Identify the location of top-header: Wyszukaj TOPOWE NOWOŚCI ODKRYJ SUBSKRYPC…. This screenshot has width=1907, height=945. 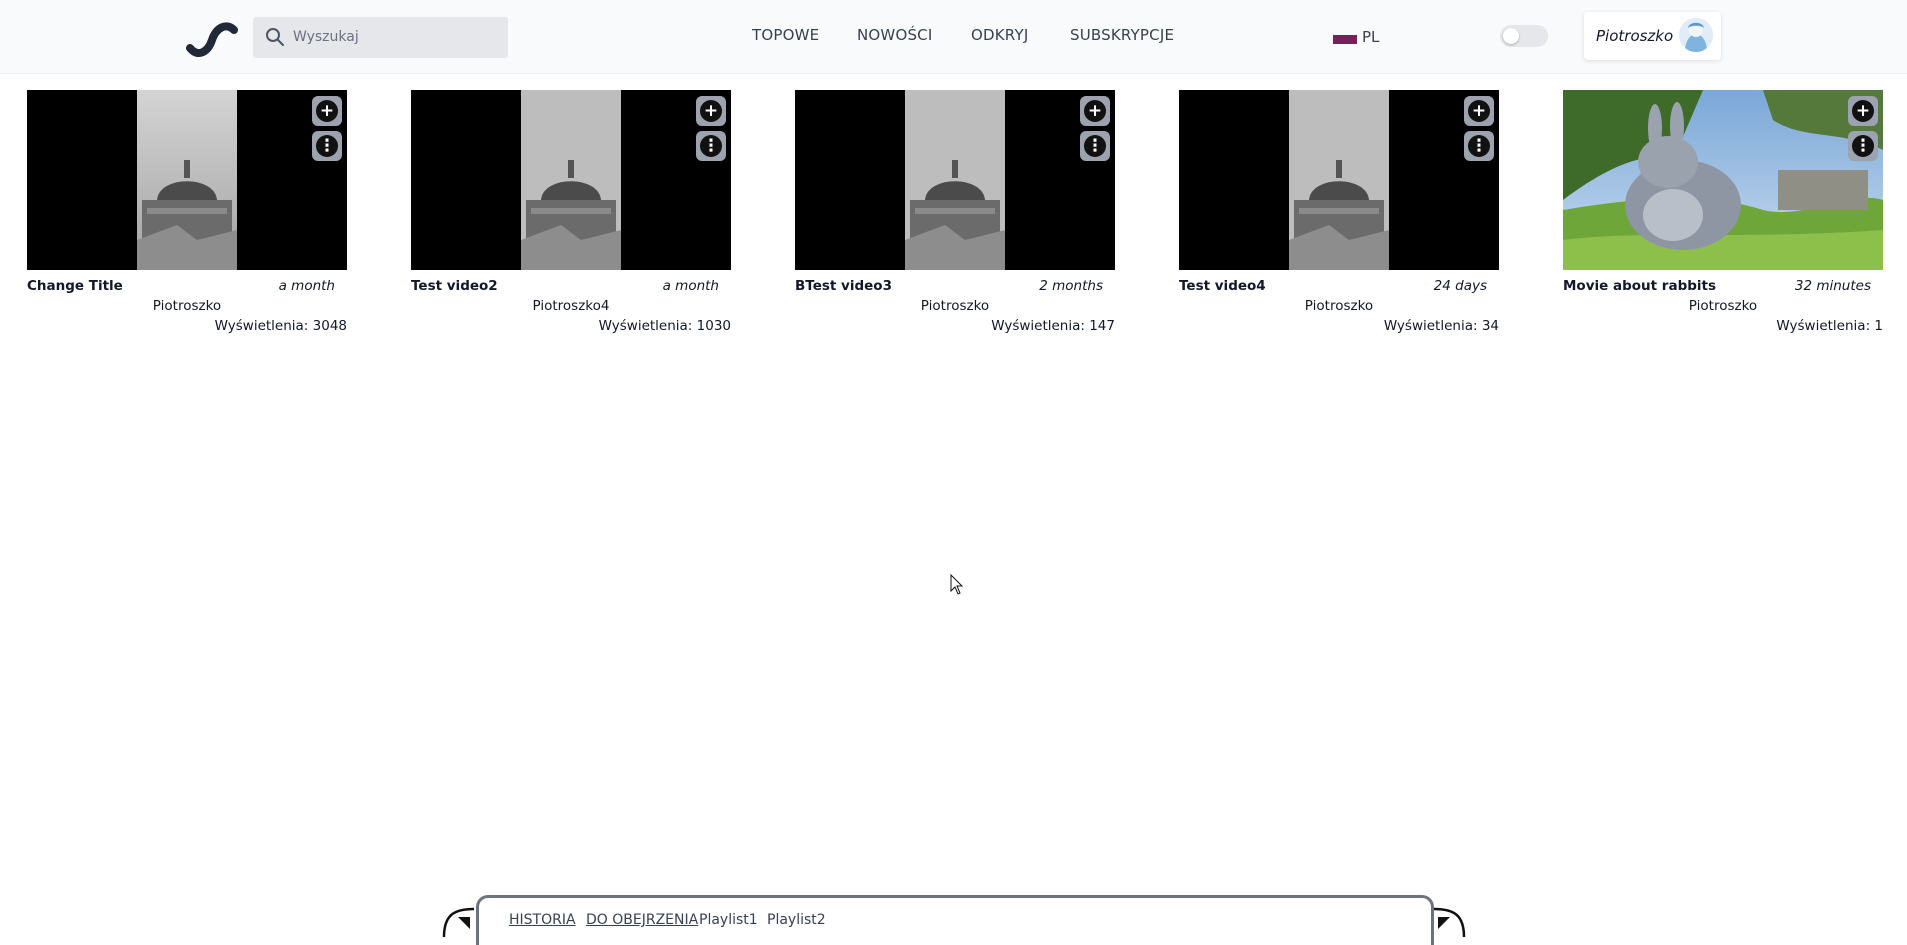
(953, 37).